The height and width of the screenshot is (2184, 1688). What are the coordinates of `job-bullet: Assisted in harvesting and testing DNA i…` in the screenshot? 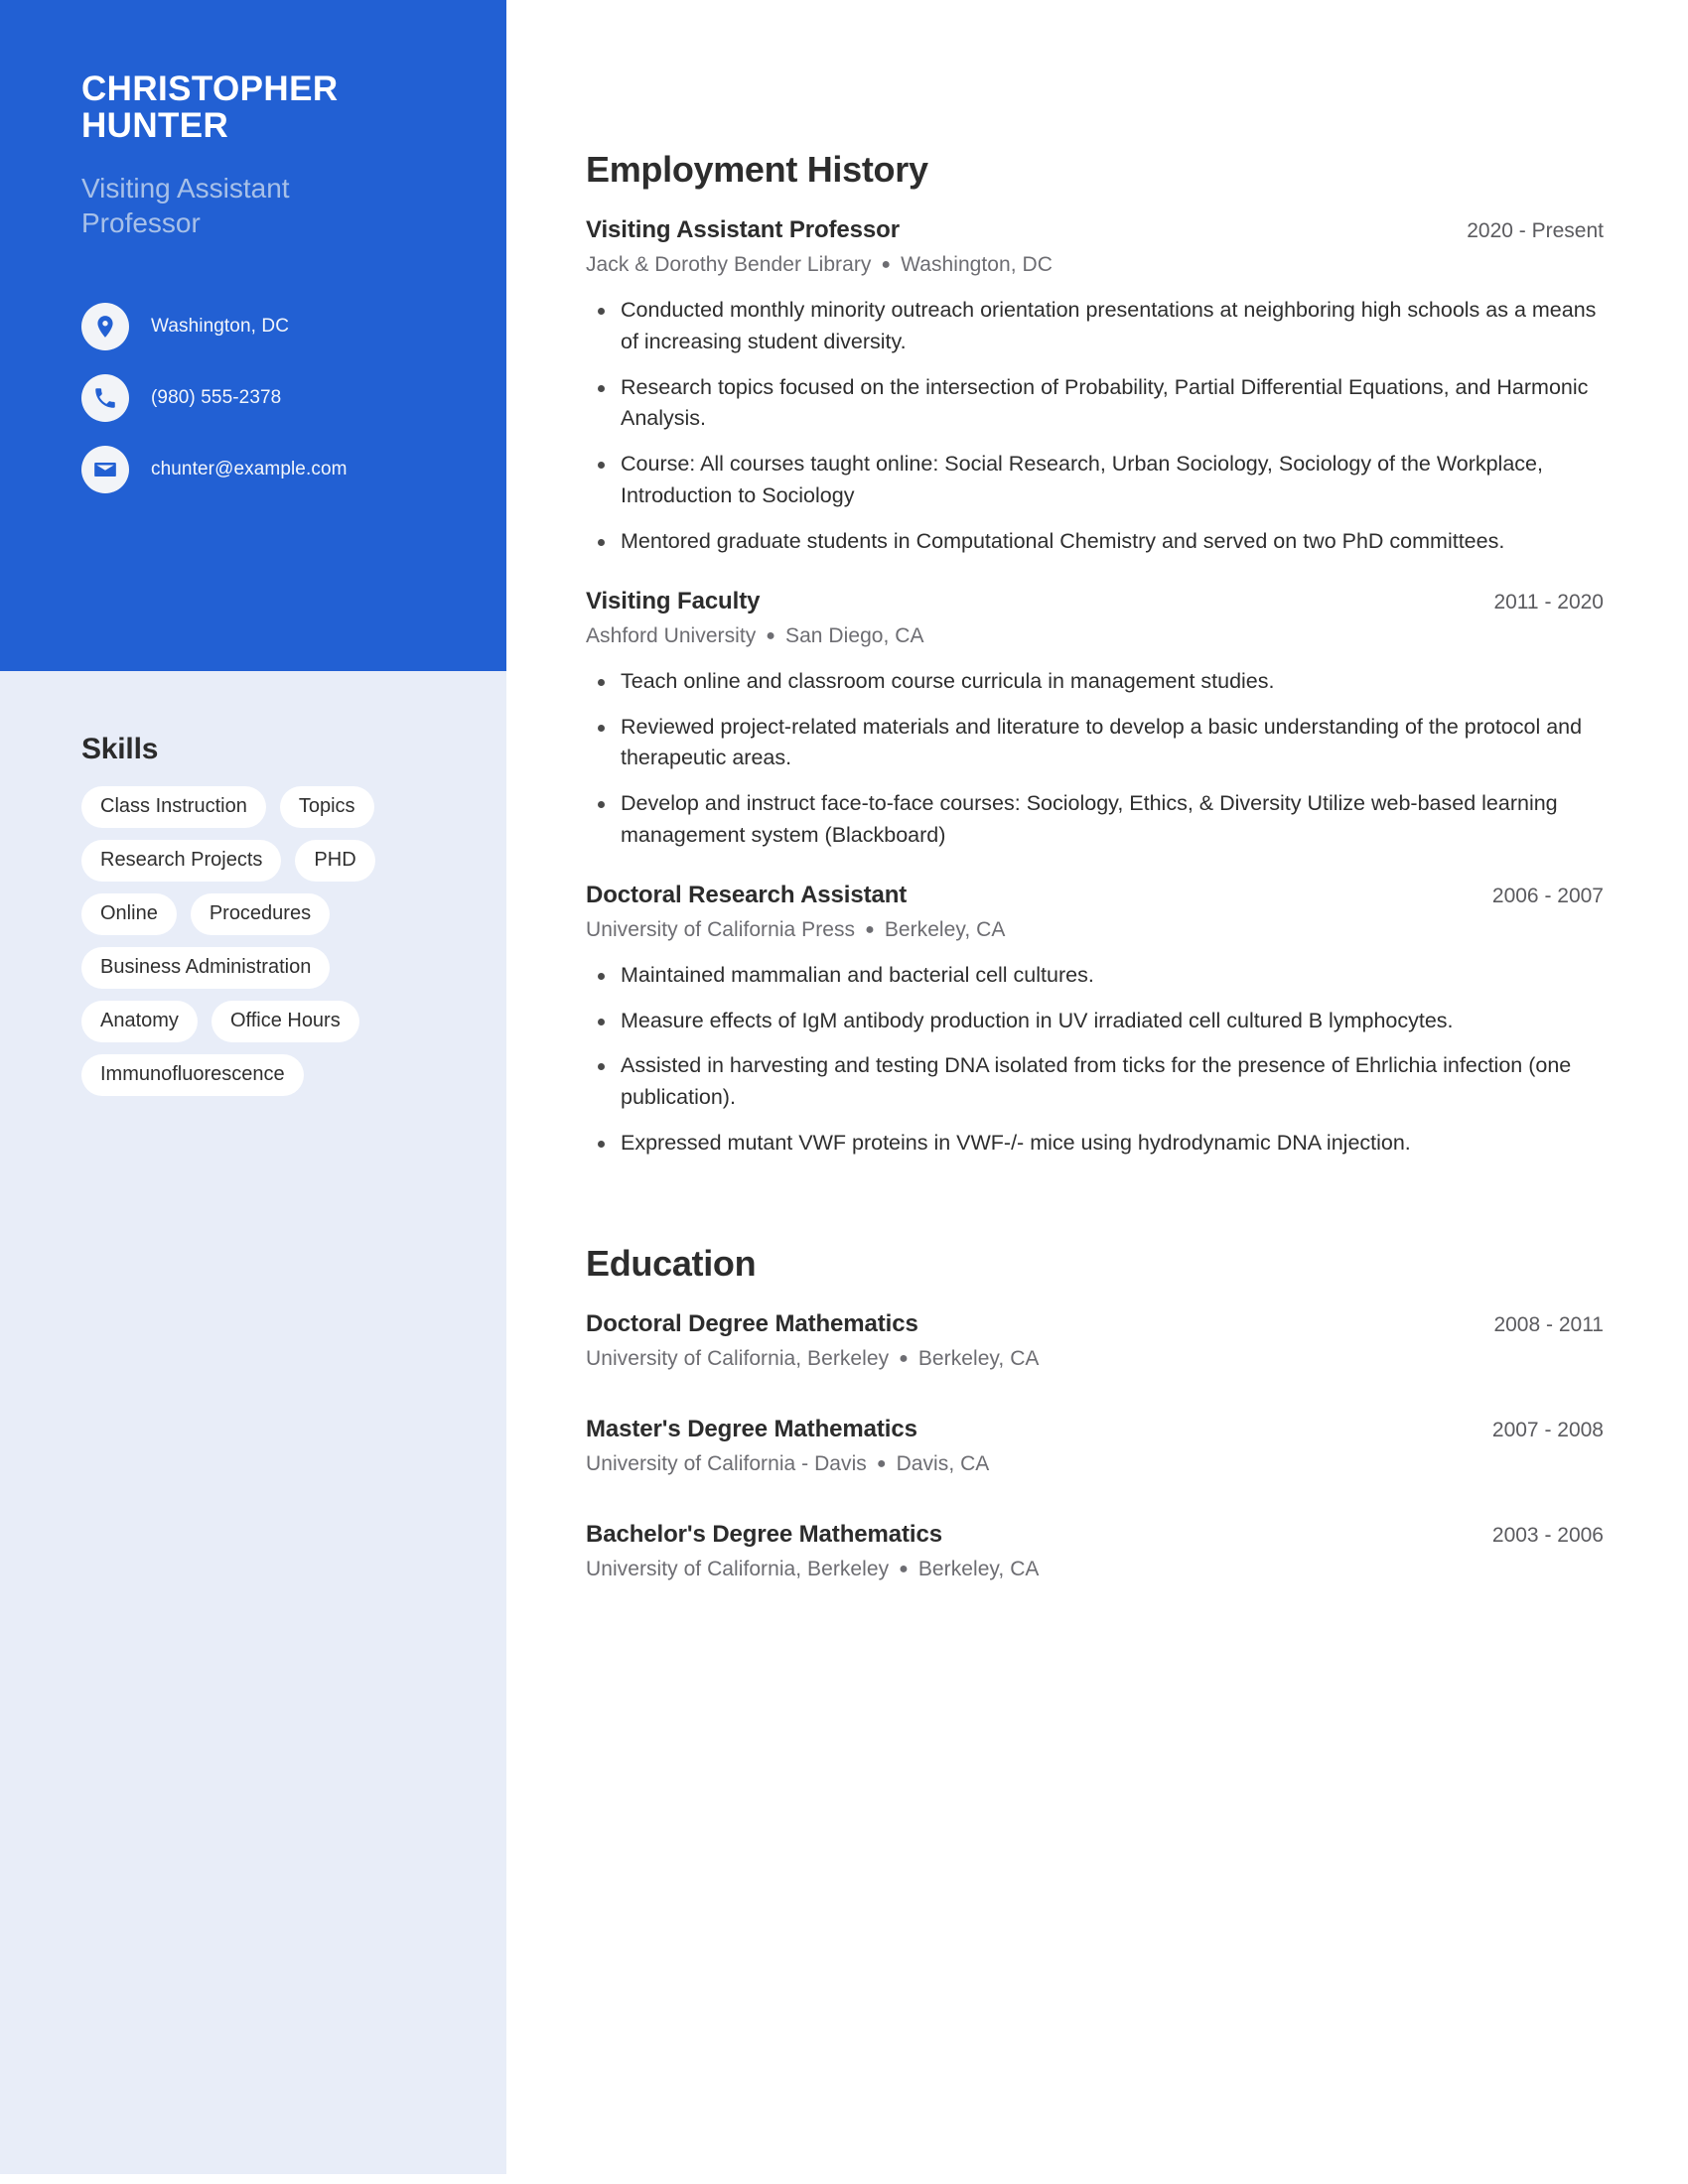 It's located at (1095, 1082).